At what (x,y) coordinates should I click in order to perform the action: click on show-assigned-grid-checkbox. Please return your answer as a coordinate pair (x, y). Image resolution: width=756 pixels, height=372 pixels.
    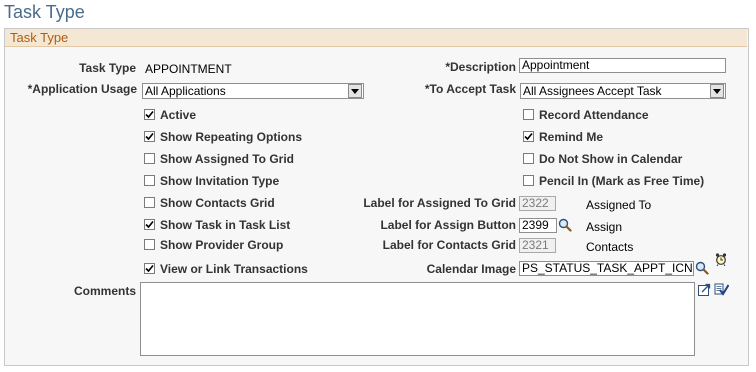
    Looking at the image, I should click on (149, 158).